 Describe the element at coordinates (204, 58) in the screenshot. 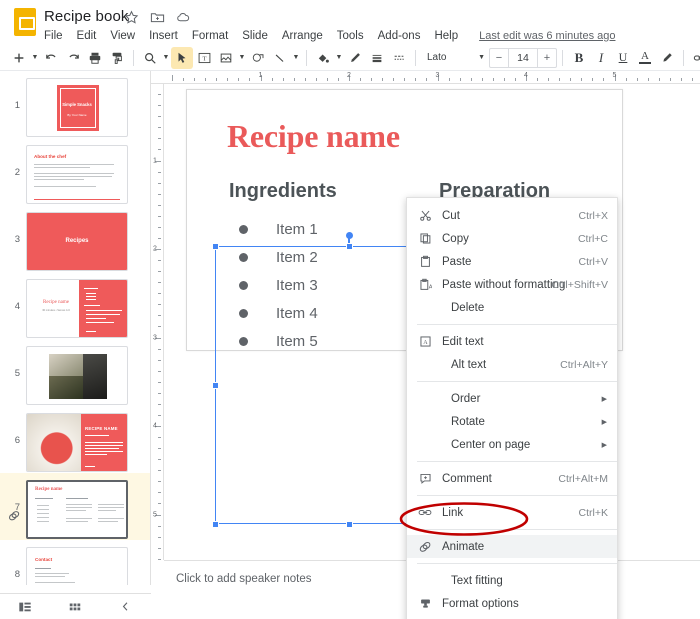

I see `text-box-icon: T` at that location.